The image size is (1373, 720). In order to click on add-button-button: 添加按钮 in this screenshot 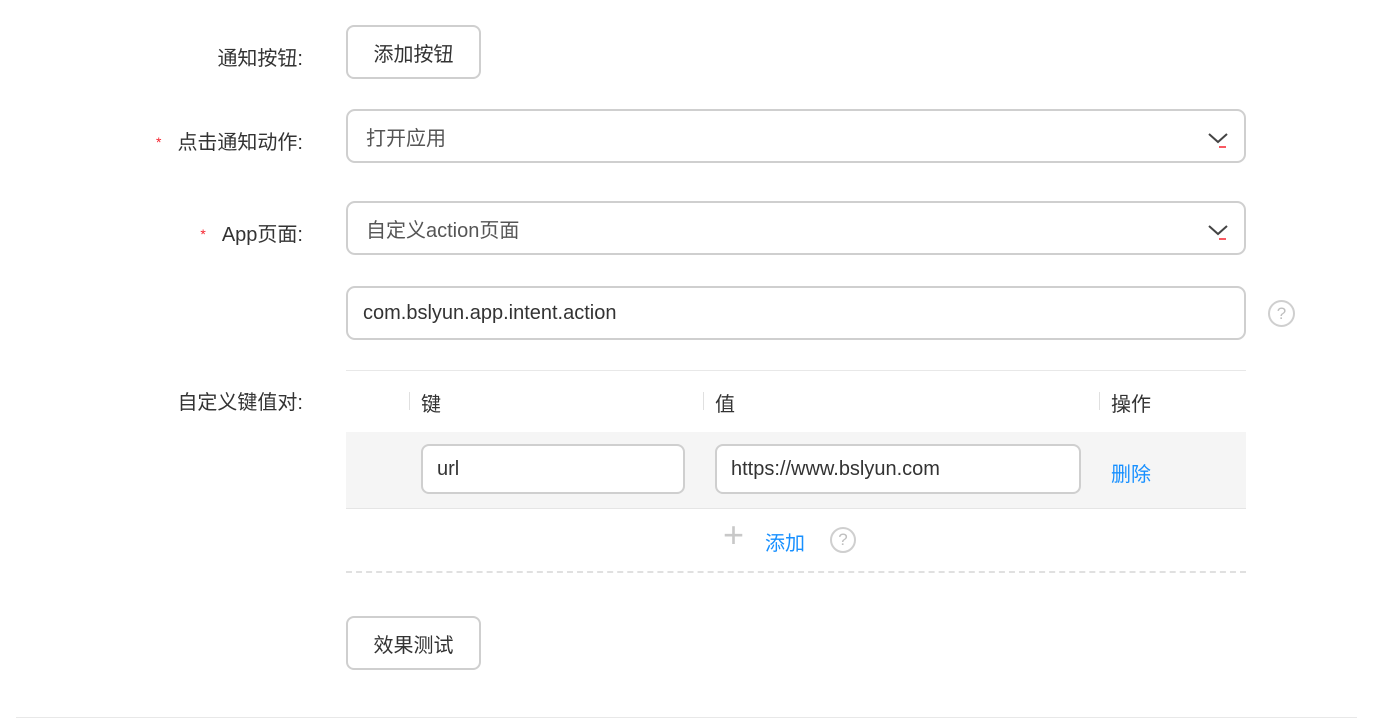, I will do `click(413, 52)`.